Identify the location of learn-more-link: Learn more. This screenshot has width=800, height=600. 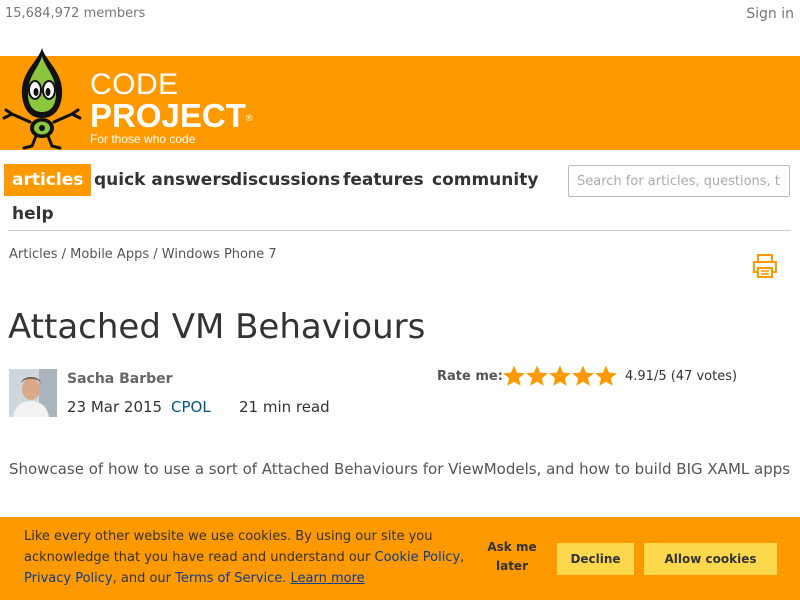
(328, 578).